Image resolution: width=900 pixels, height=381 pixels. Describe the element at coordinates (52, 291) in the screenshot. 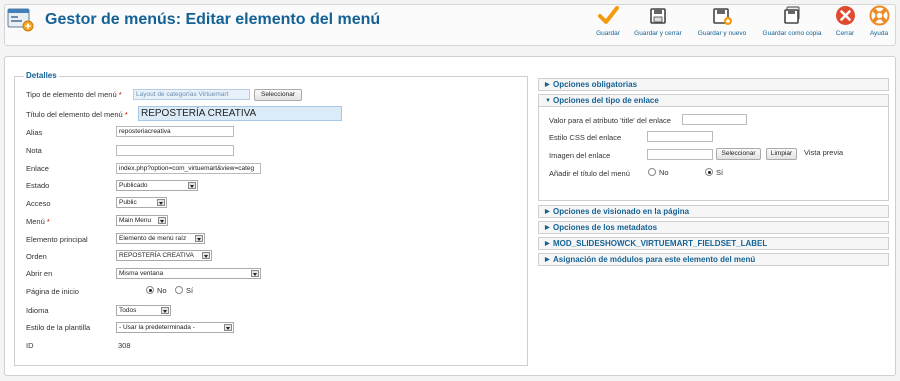

I see `home-label: Página de inicio` at that location.